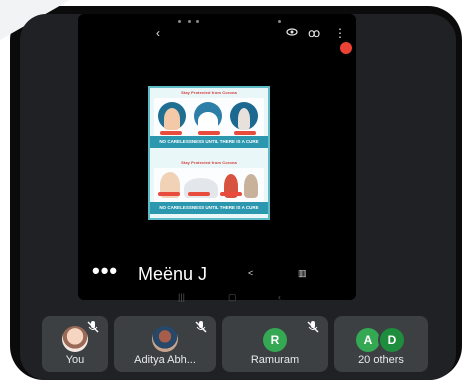 This screenshot has height=383, width=470. Describe the element at coordinates (275, 340) in the screenshot. I see `avatar: R` at that location.